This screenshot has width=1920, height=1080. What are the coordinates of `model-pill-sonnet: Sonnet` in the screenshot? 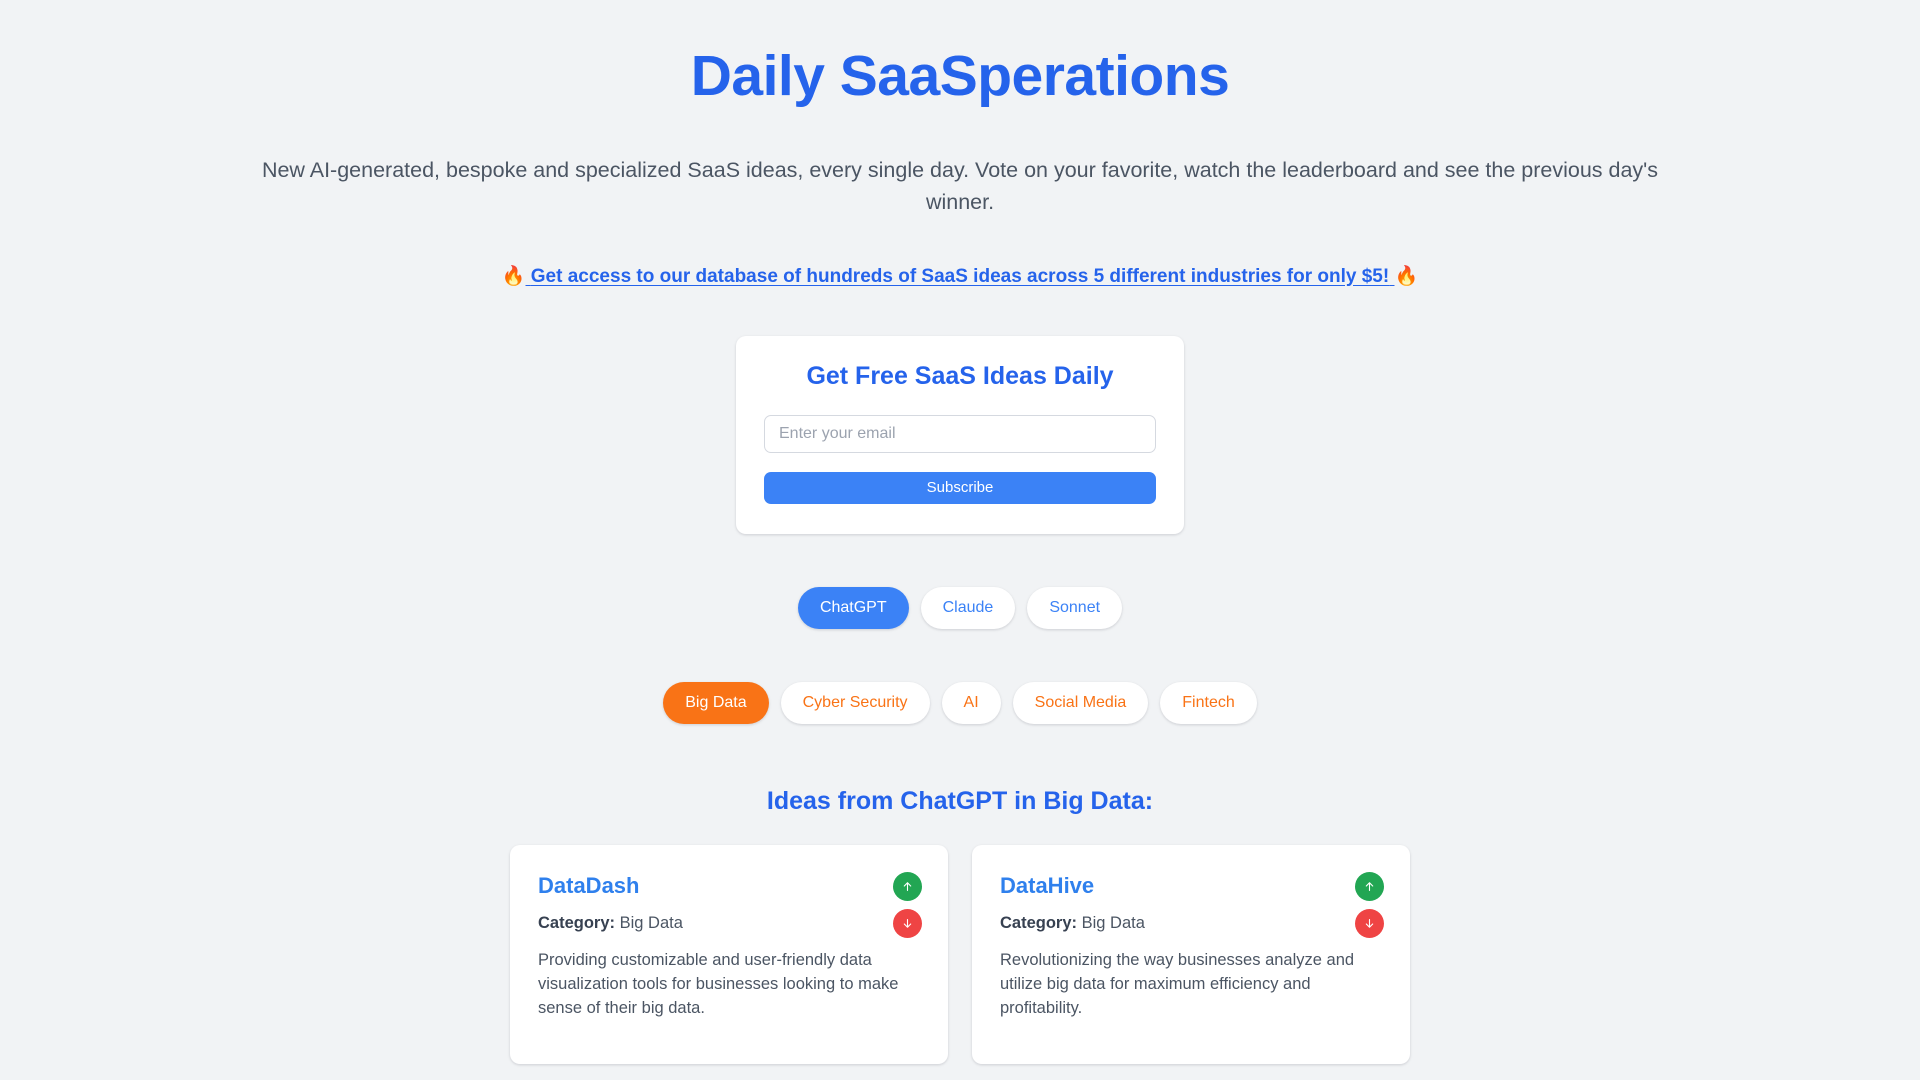 It's located at (1075, 607).